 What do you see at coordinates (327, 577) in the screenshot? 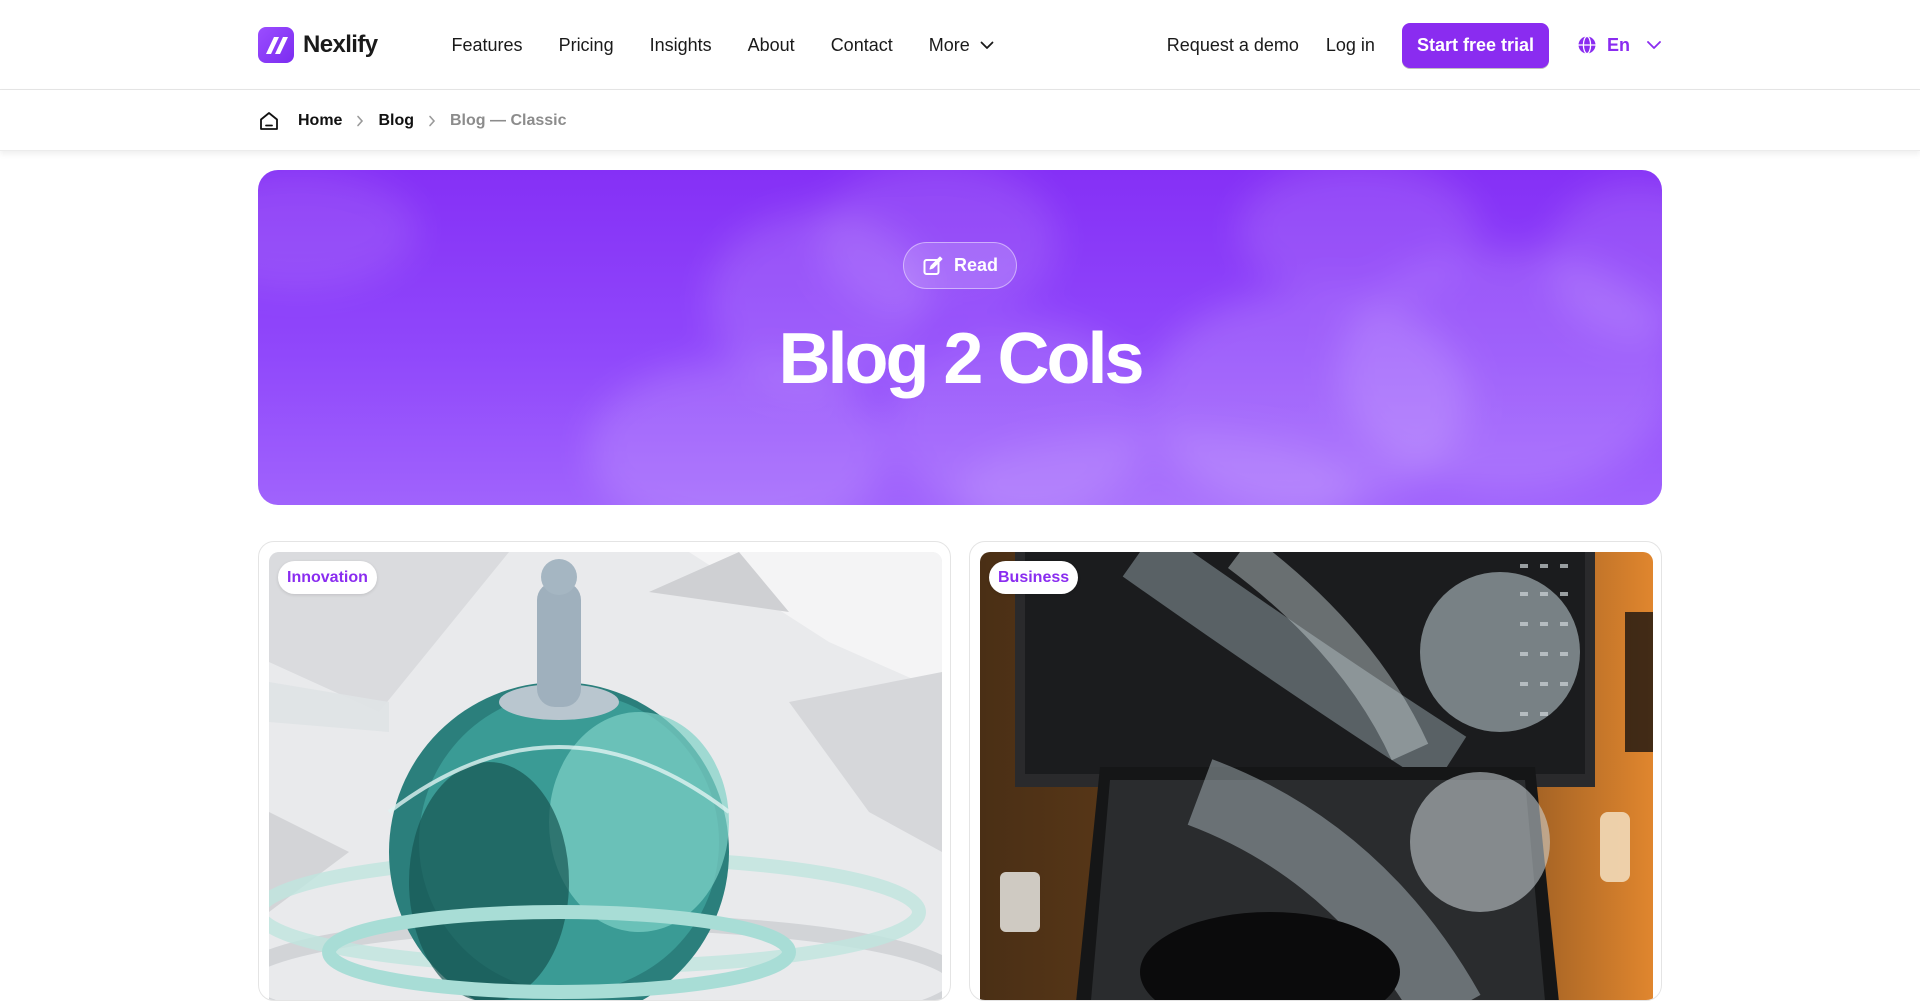
I see `category-tag: Innovation` at bounding box center [327, 577].